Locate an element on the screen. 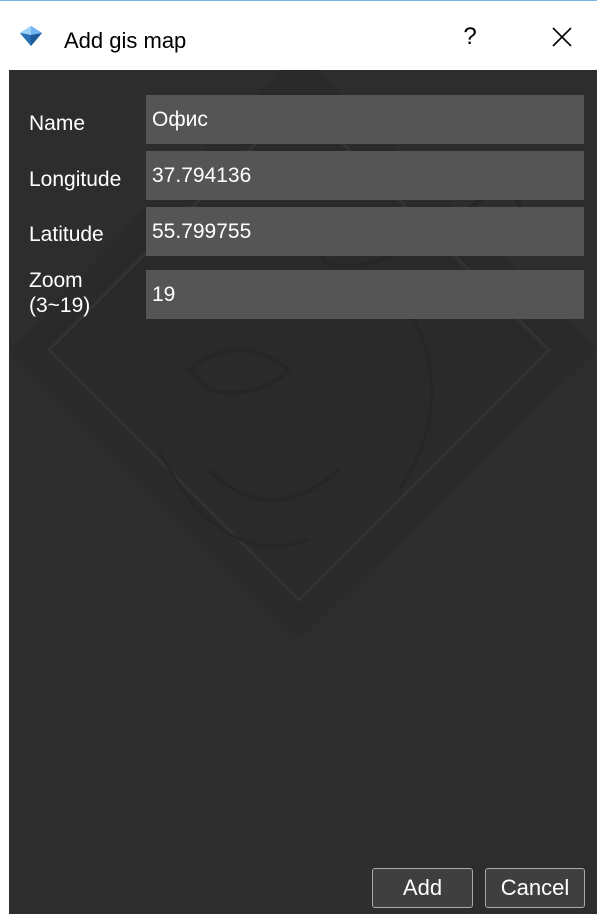 The height and width of the screenshot is (914, 597). longitude-label: Longitude is located at coordinates (75, 179).